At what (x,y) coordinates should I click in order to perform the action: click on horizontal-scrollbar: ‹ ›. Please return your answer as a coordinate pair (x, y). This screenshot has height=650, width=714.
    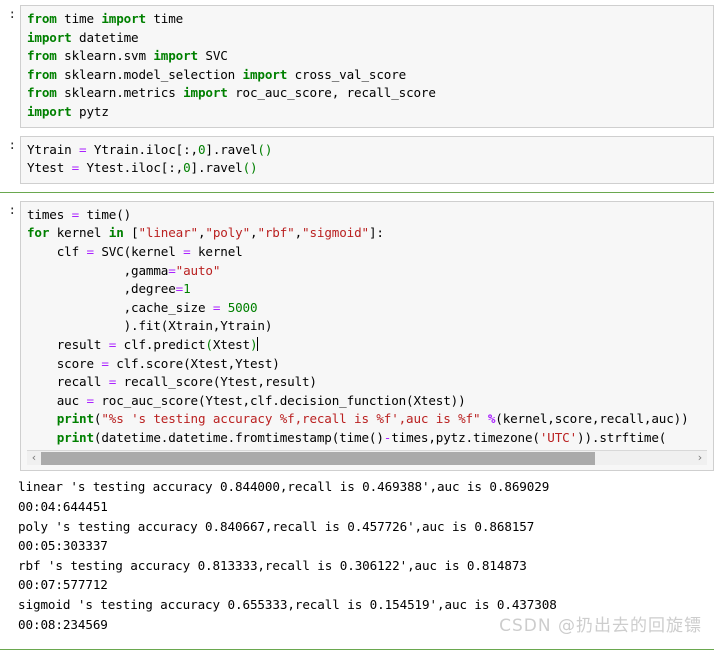
    Looking at the image, I should click on (367, 458).